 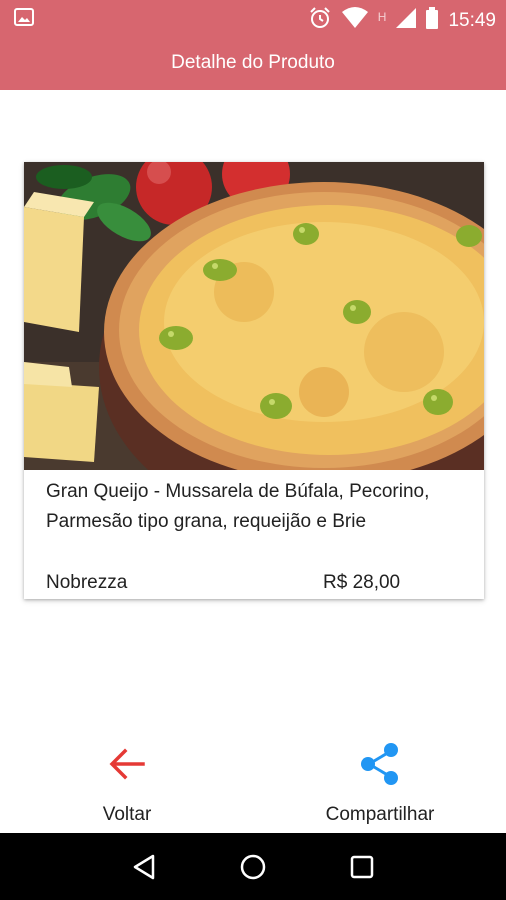 What do you see at coordinates (87, 582) in the screenshot?
I see `product-store: Nobrezza` at bounding box center [87, 582].